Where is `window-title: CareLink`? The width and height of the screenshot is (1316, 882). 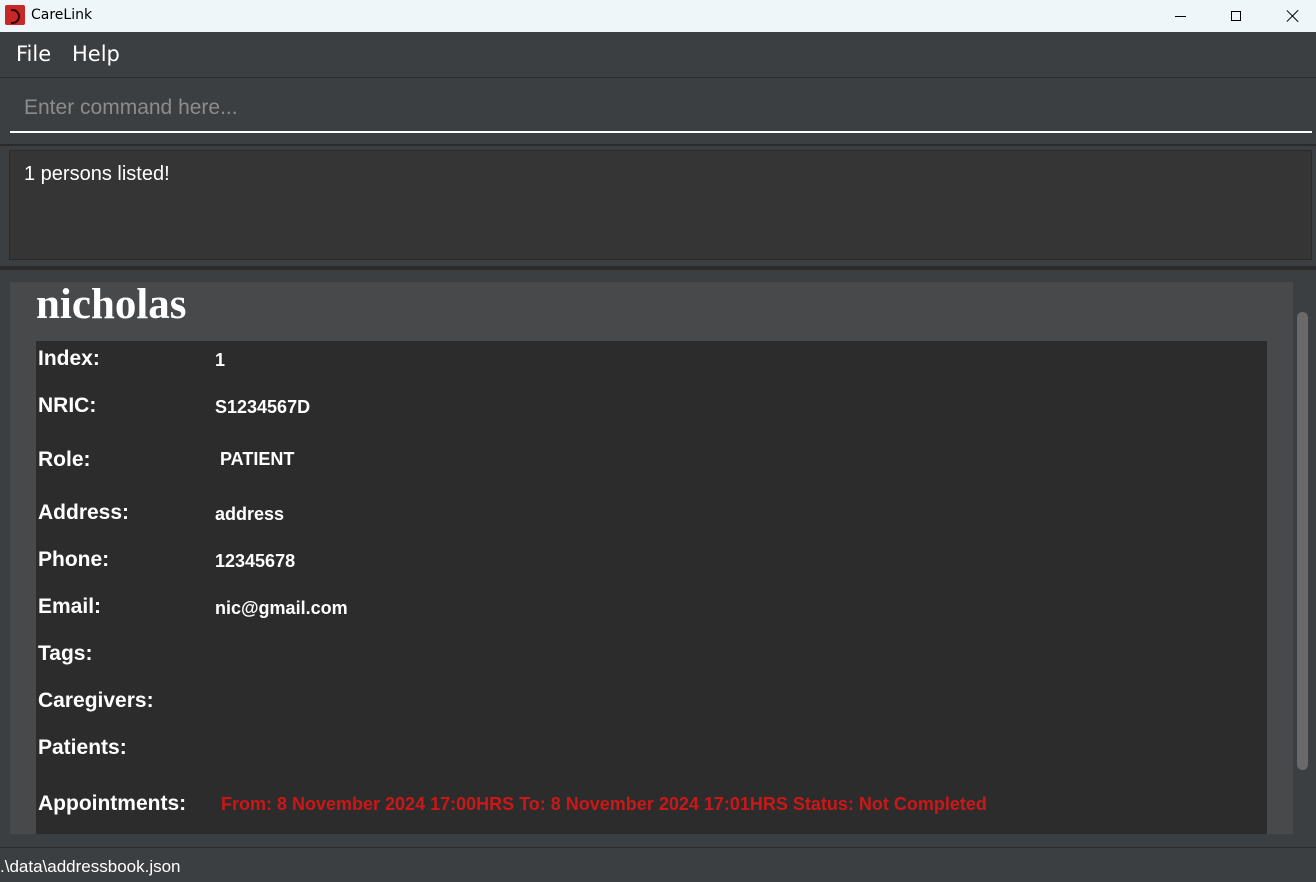
window-title: CareLink is located at coordinates (62, 15).